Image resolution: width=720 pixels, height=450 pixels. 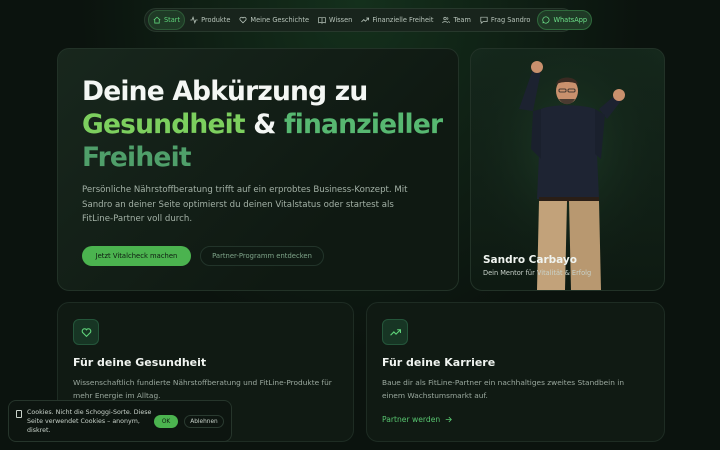 I want to click on mentor-name: Sandro Carbayo, so click(x=530, y=260).